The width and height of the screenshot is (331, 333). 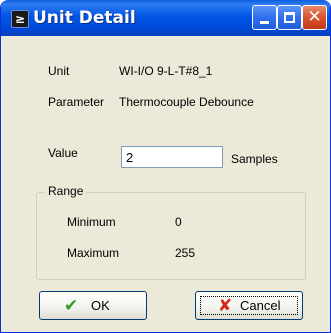 I want to click on unit-label: Unit, so click(x=59, y=71).